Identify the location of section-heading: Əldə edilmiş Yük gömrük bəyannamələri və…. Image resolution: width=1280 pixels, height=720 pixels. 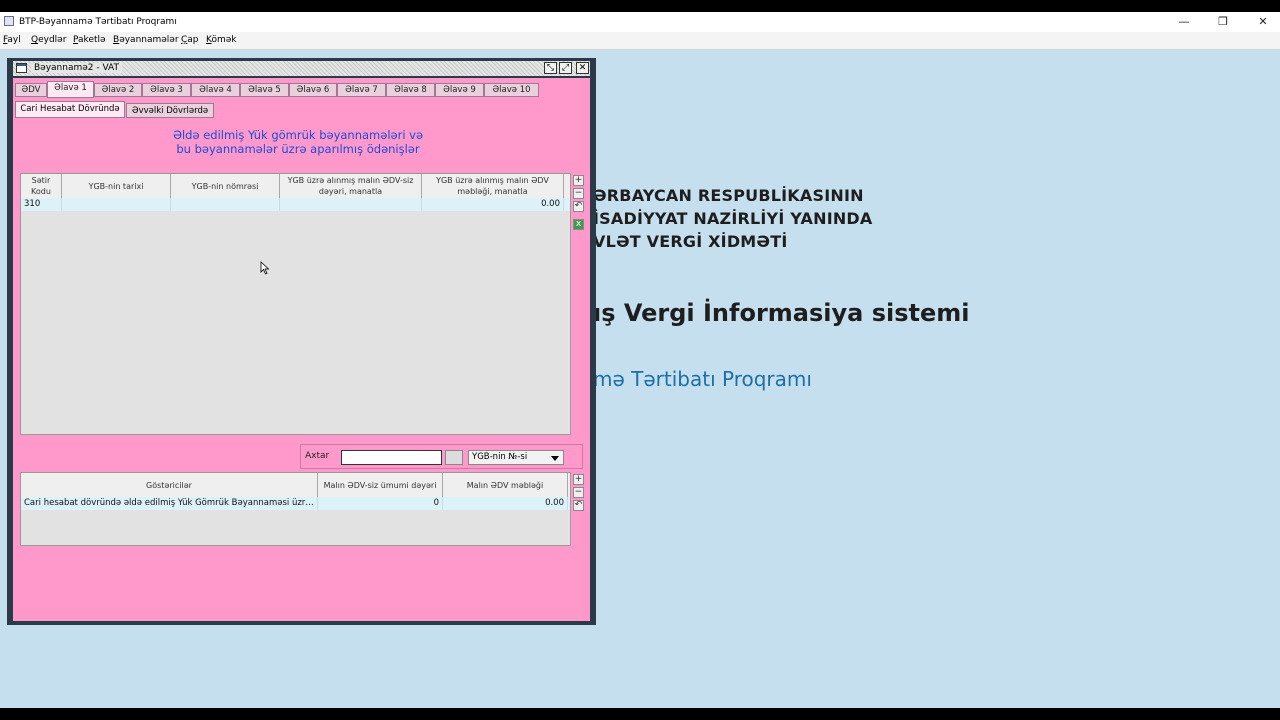
(298, 142).